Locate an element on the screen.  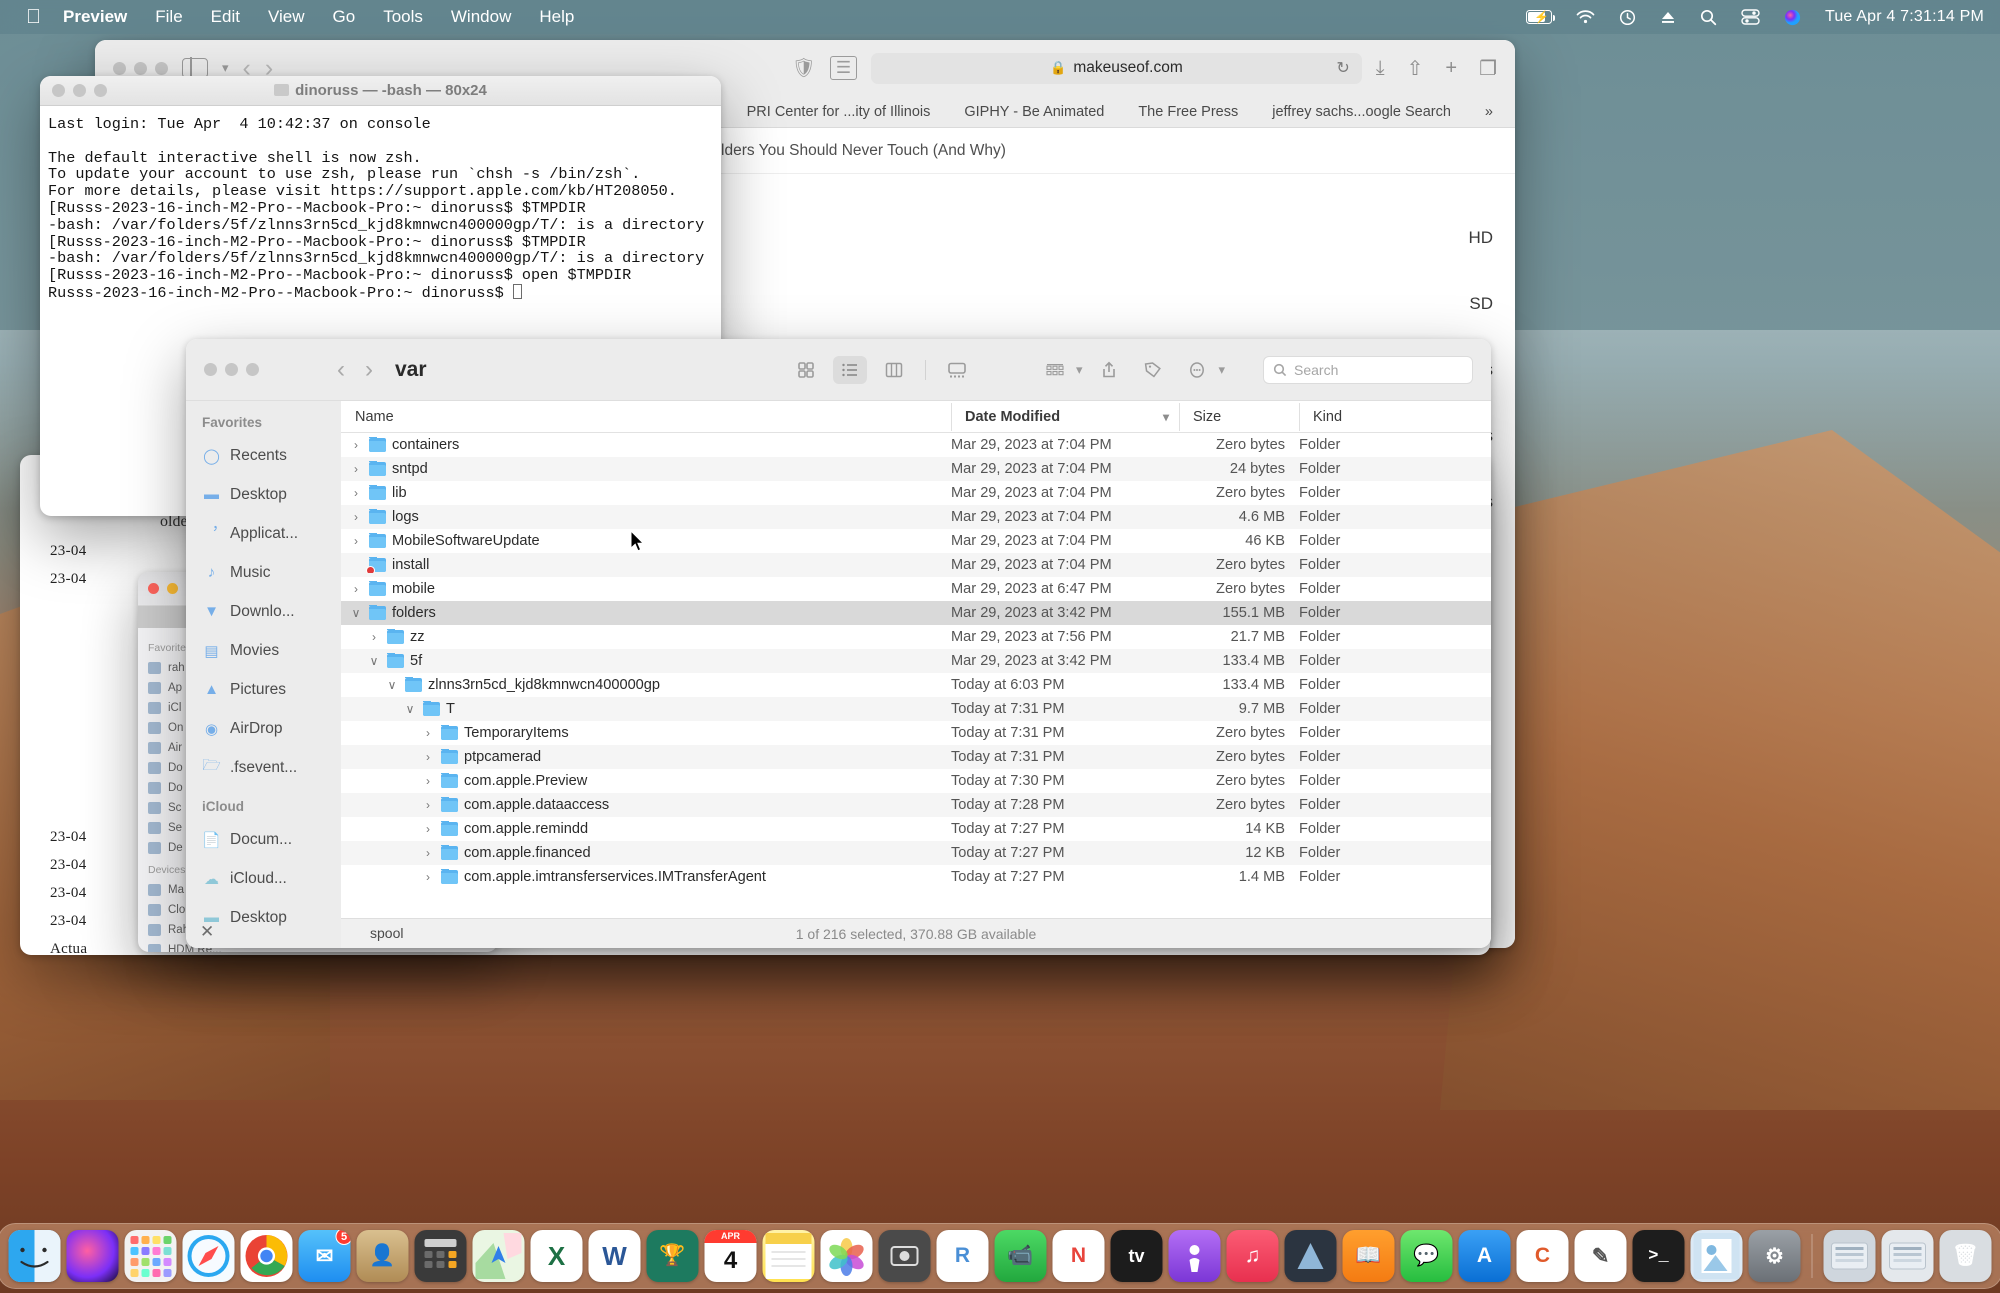
terminal-window-controls is located at coordinates (79, 90).